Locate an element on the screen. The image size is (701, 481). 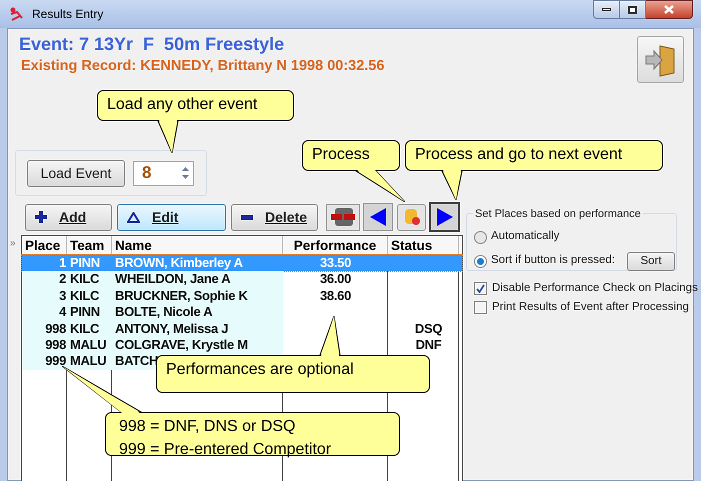
table-cell-text: 33.50 is located at coordinates (335, 263).